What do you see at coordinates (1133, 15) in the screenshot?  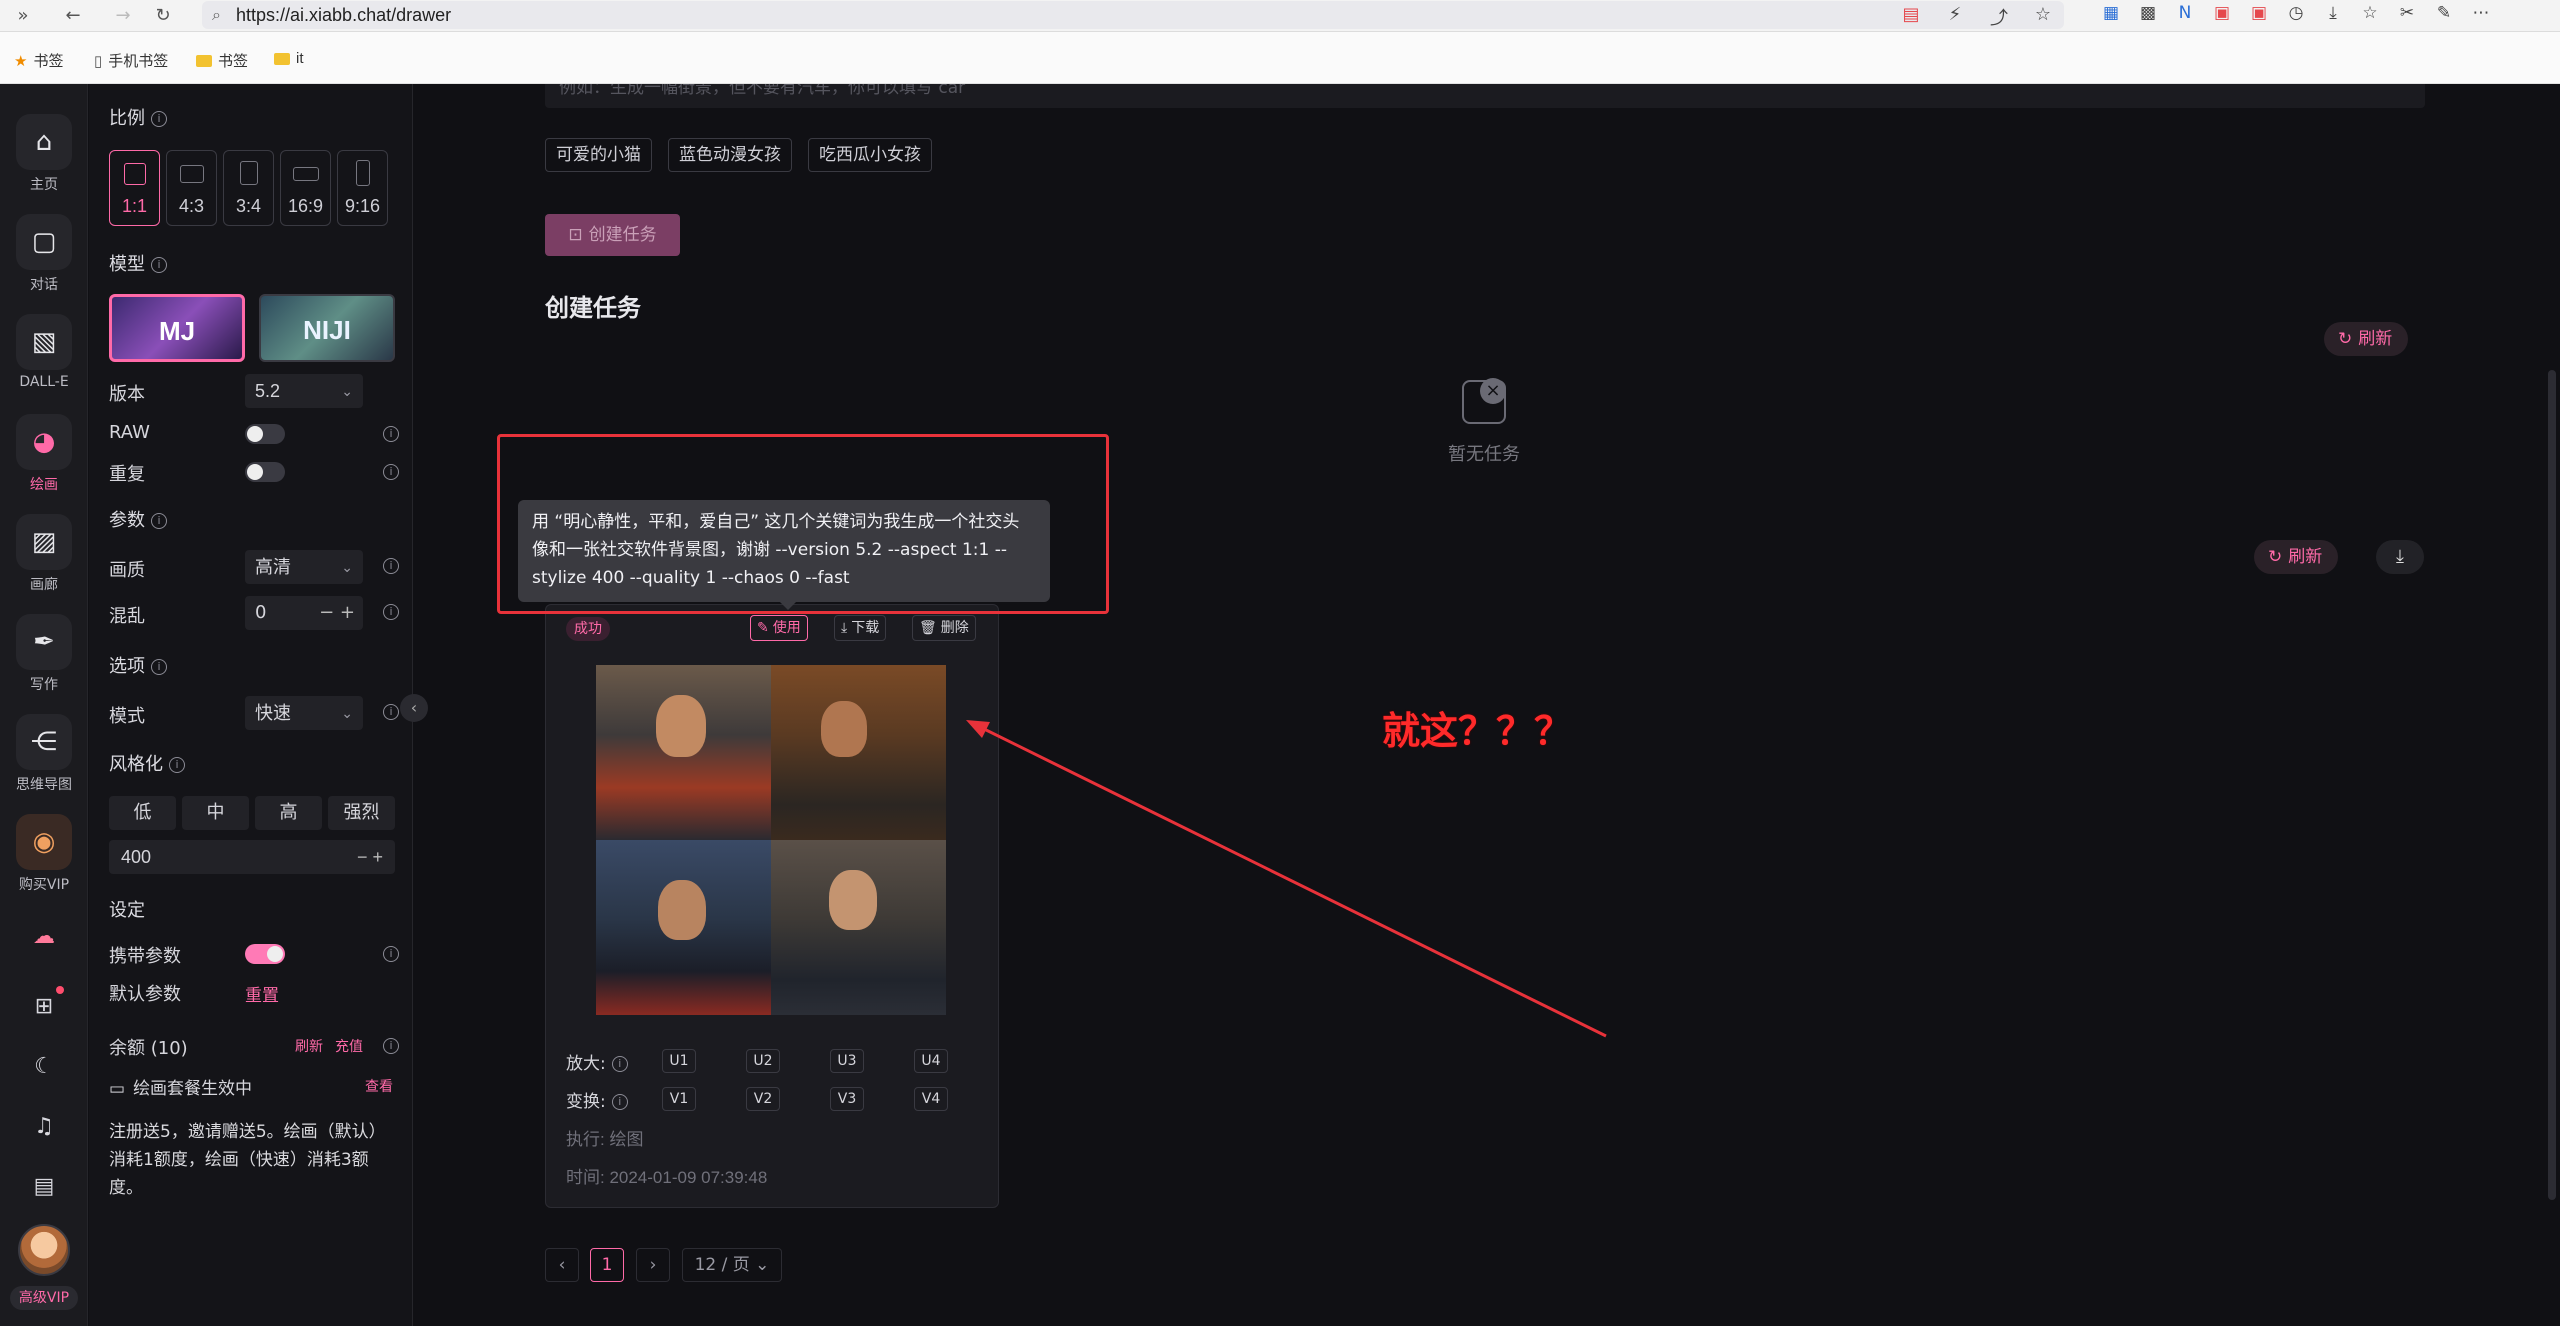 I see `address-bar: ⌕ https://ai.xiabb.chat/drawer ▤ ⚡ ⤴ ☆` at bounding box center [1133, 15].